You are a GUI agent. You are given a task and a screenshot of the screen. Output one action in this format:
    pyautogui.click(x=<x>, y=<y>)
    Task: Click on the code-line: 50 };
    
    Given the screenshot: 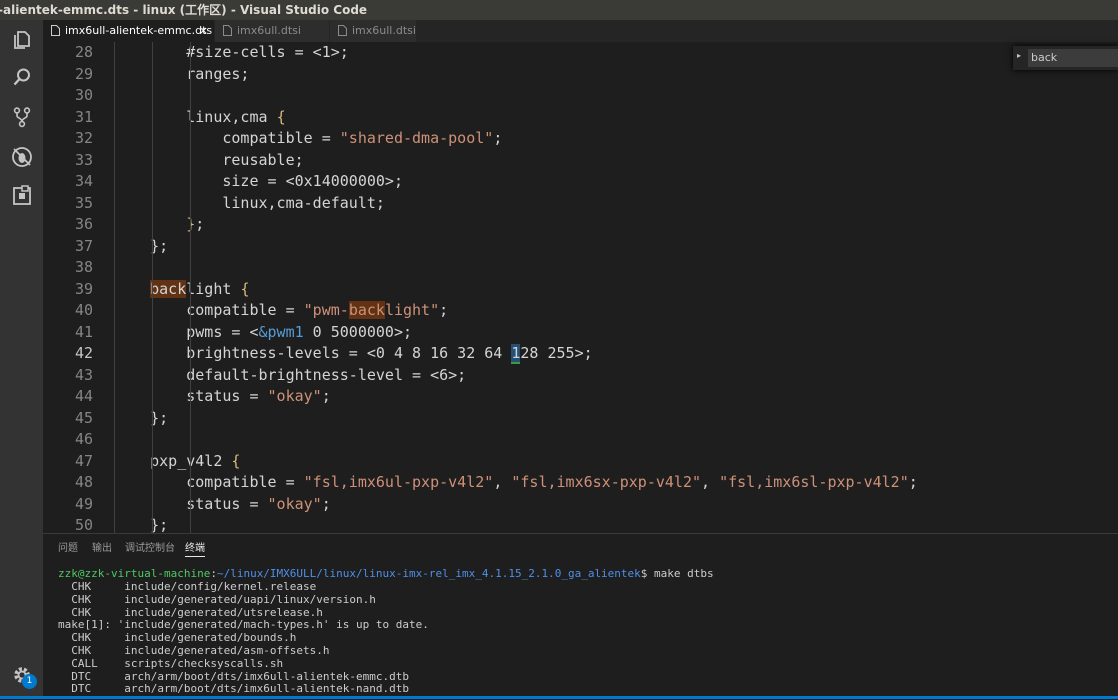 What is the action you would take?
    pyautogui.click(x=580, y=524)
    